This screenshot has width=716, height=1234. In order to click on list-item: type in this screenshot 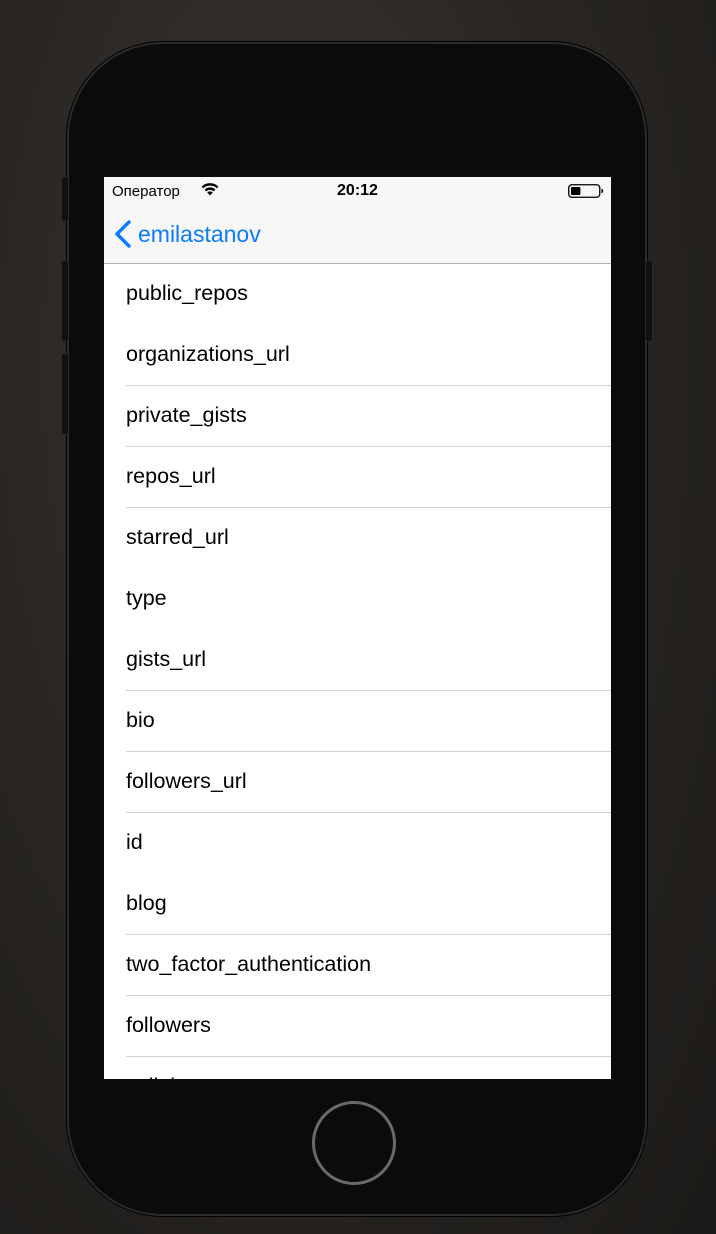, I will do `click(357, 599)`.